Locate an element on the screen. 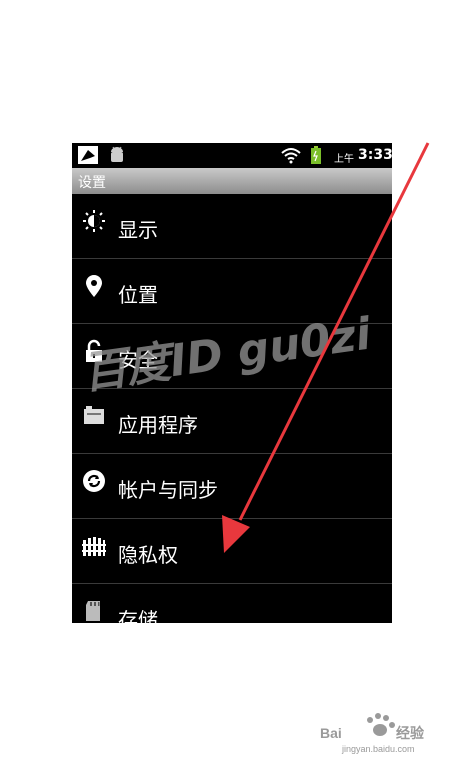 The image size is (450, 767). clock: 3:33 is located at coordinates (375, 155).